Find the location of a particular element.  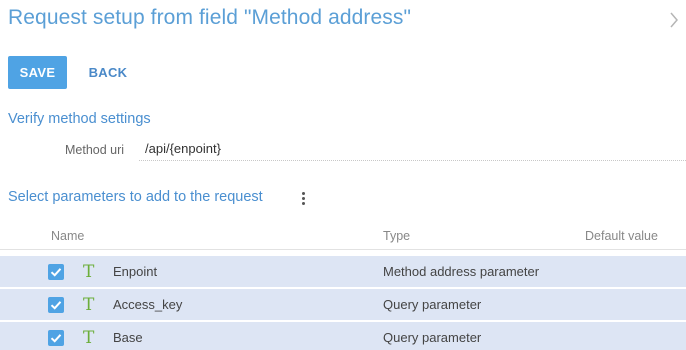

verify-section-title: Verify method settings is located at coordinates (79, 119).